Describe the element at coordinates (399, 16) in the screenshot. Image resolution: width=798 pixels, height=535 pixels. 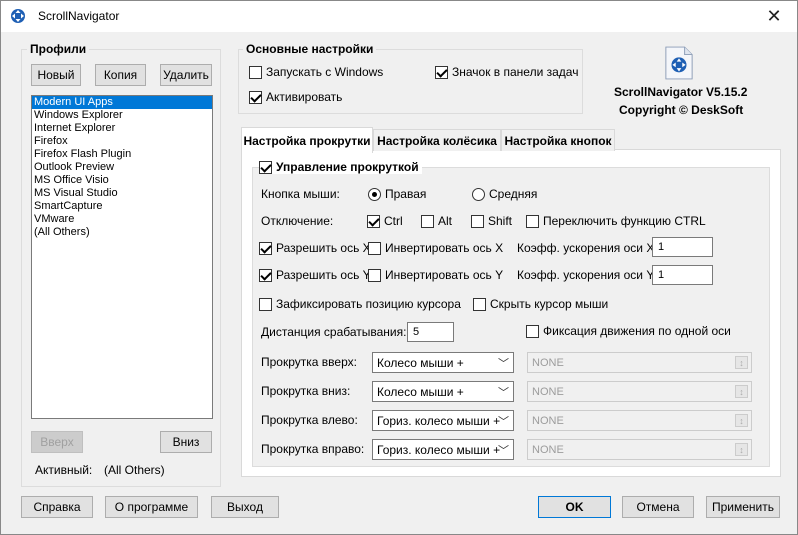
I see `title-bar: ScrollNavigator ✕` at that location.